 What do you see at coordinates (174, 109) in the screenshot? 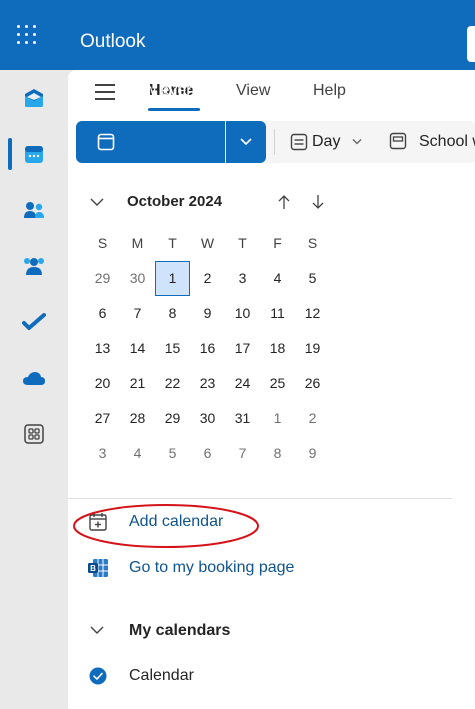
I see `active-tab-indicator` at bounding box center [174, 109].